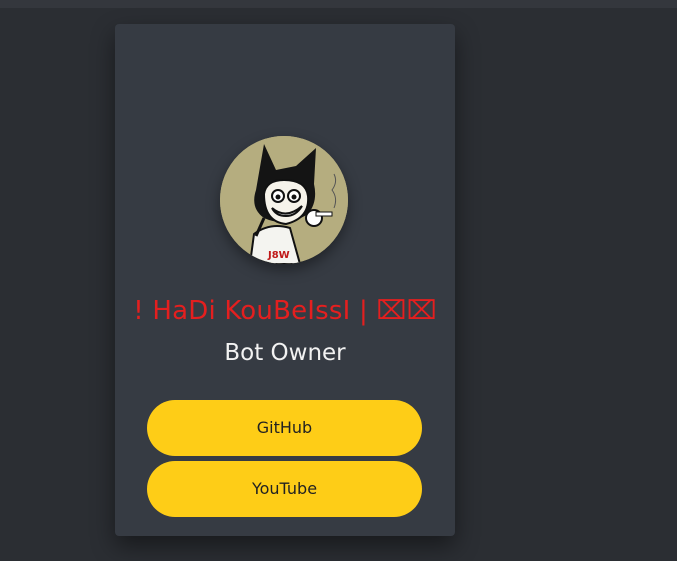 This screenshot has width=677, height=561. I want to click on avatar: J8W, so click(284, 200).